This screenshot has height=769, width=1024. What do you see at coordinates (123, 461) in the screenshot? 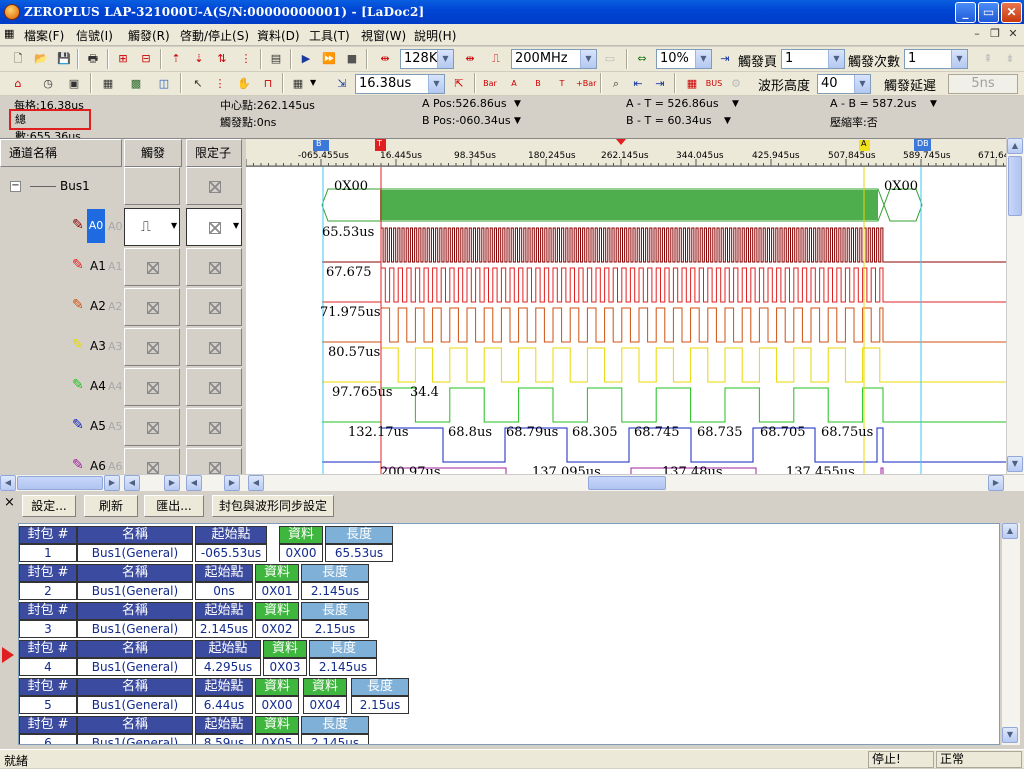
I see `channel-row-a6: ✎ A6 A6` at bounding box center [123, 461].